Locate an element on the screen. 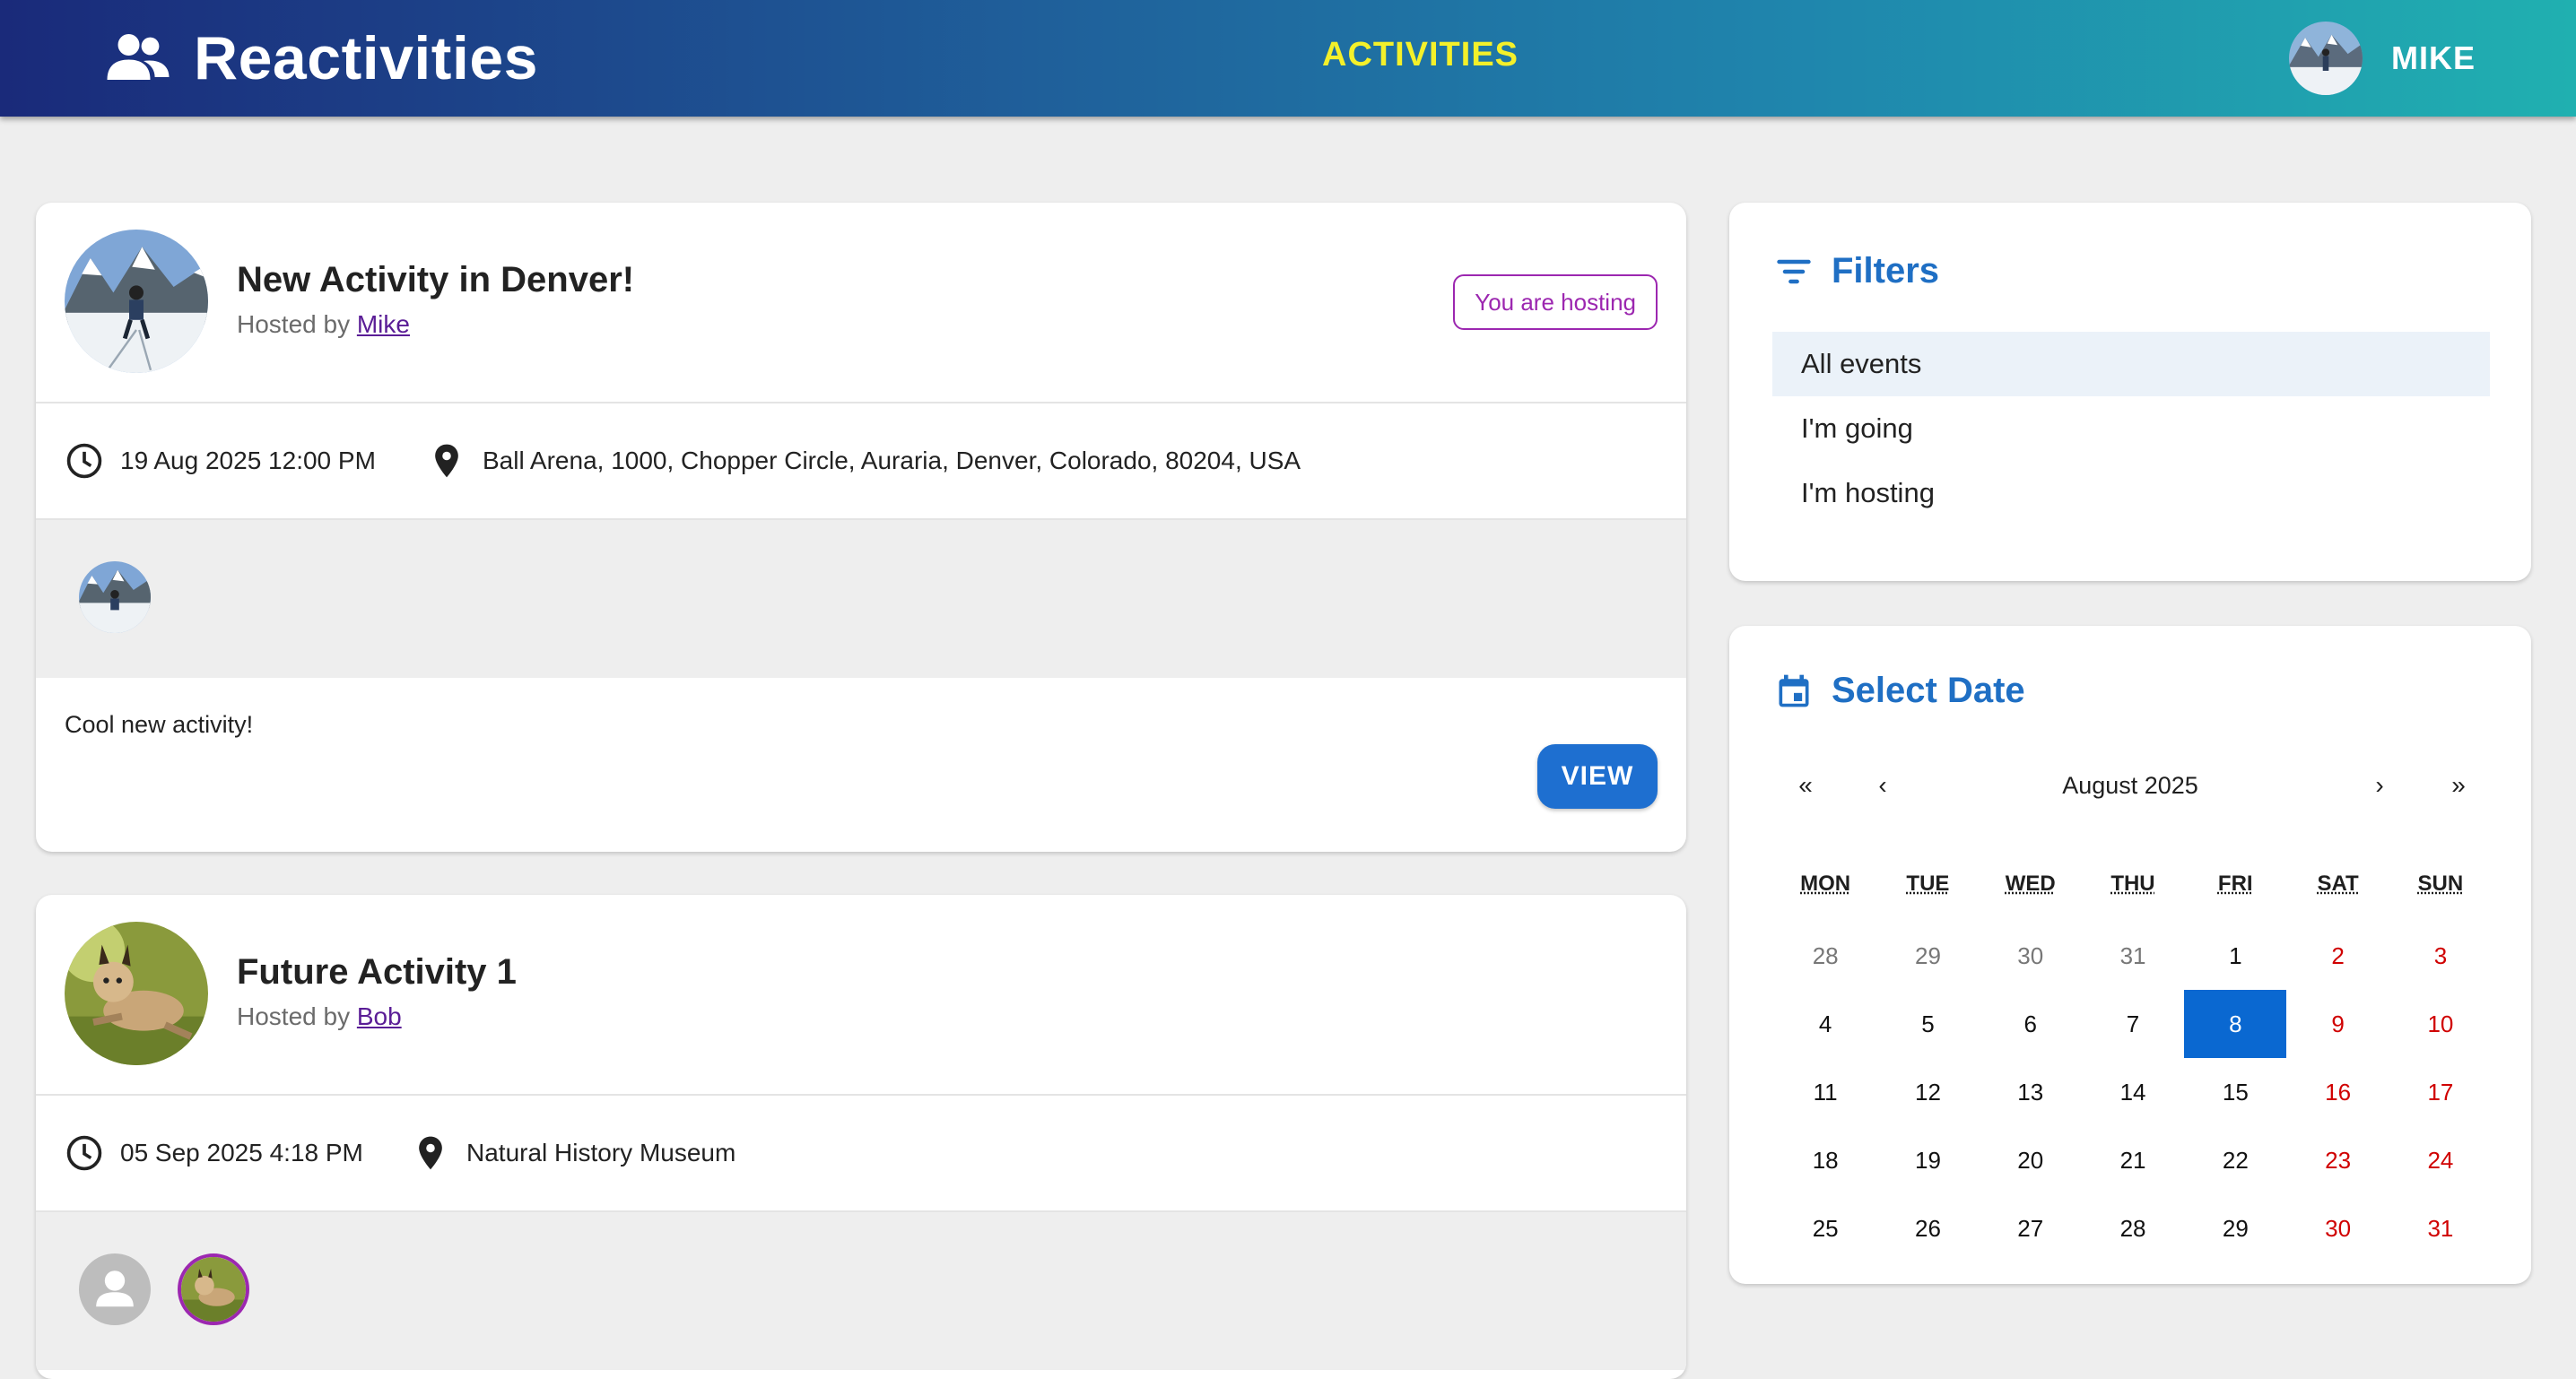 This screenshot has height=1379, width=2576. calendar-day: 18 is located at coordinates (1825, 1160).